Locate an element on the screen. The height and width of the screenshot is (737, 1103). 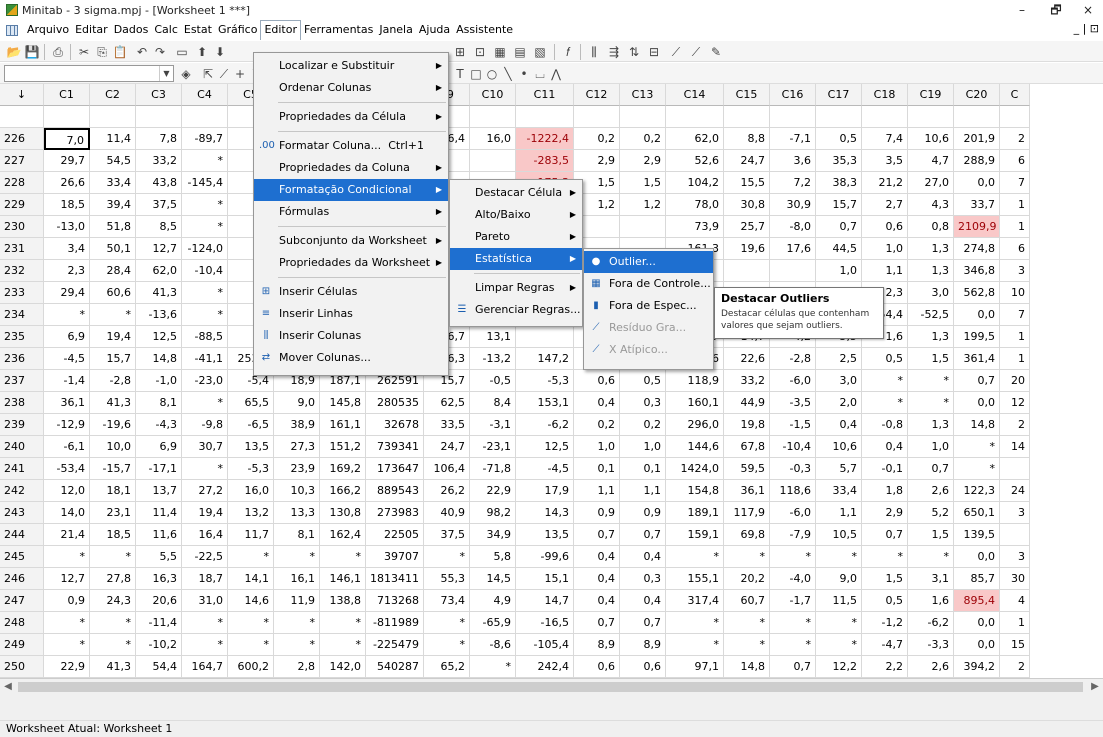
data-cell: 41,3 is located at coordinates (113, 667).